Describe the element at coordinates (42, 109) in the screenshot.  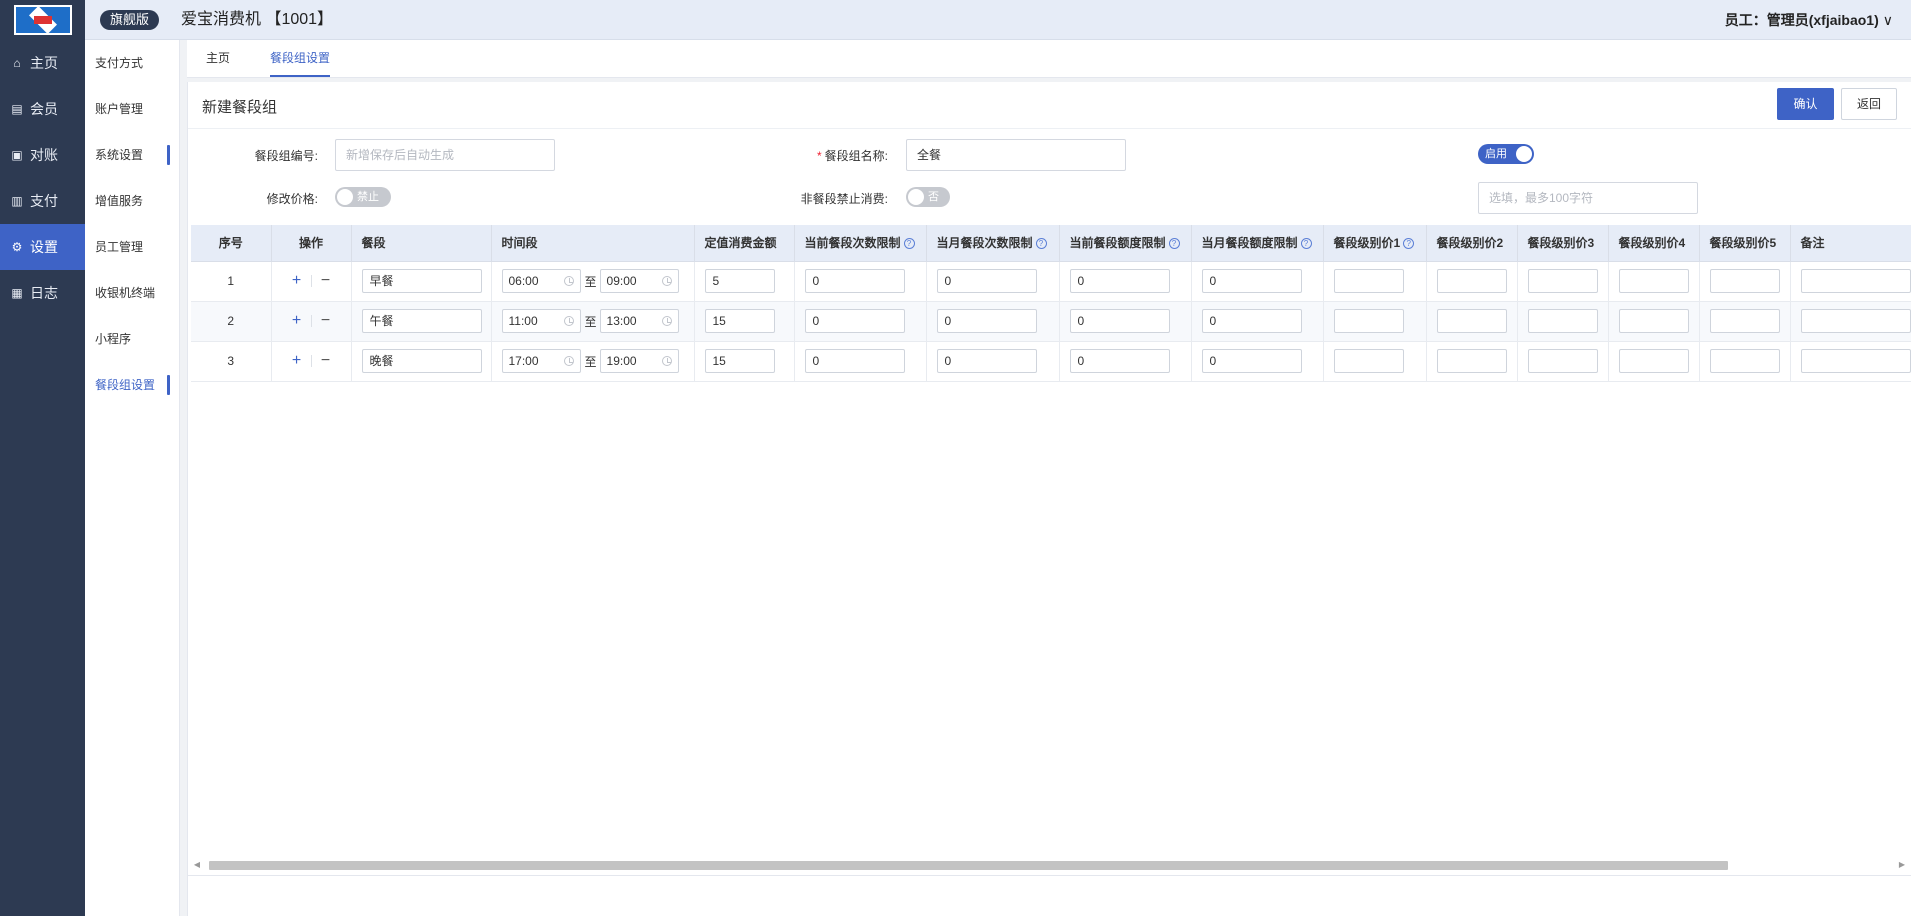
I see `nav-item-member: ▤ 会员` at that location.